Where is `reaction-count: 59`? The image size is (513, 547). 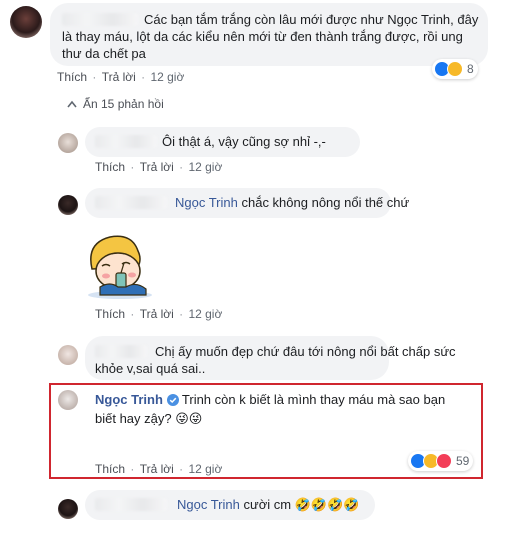
reaction-count: 59 is located at coordinates (463, 461).